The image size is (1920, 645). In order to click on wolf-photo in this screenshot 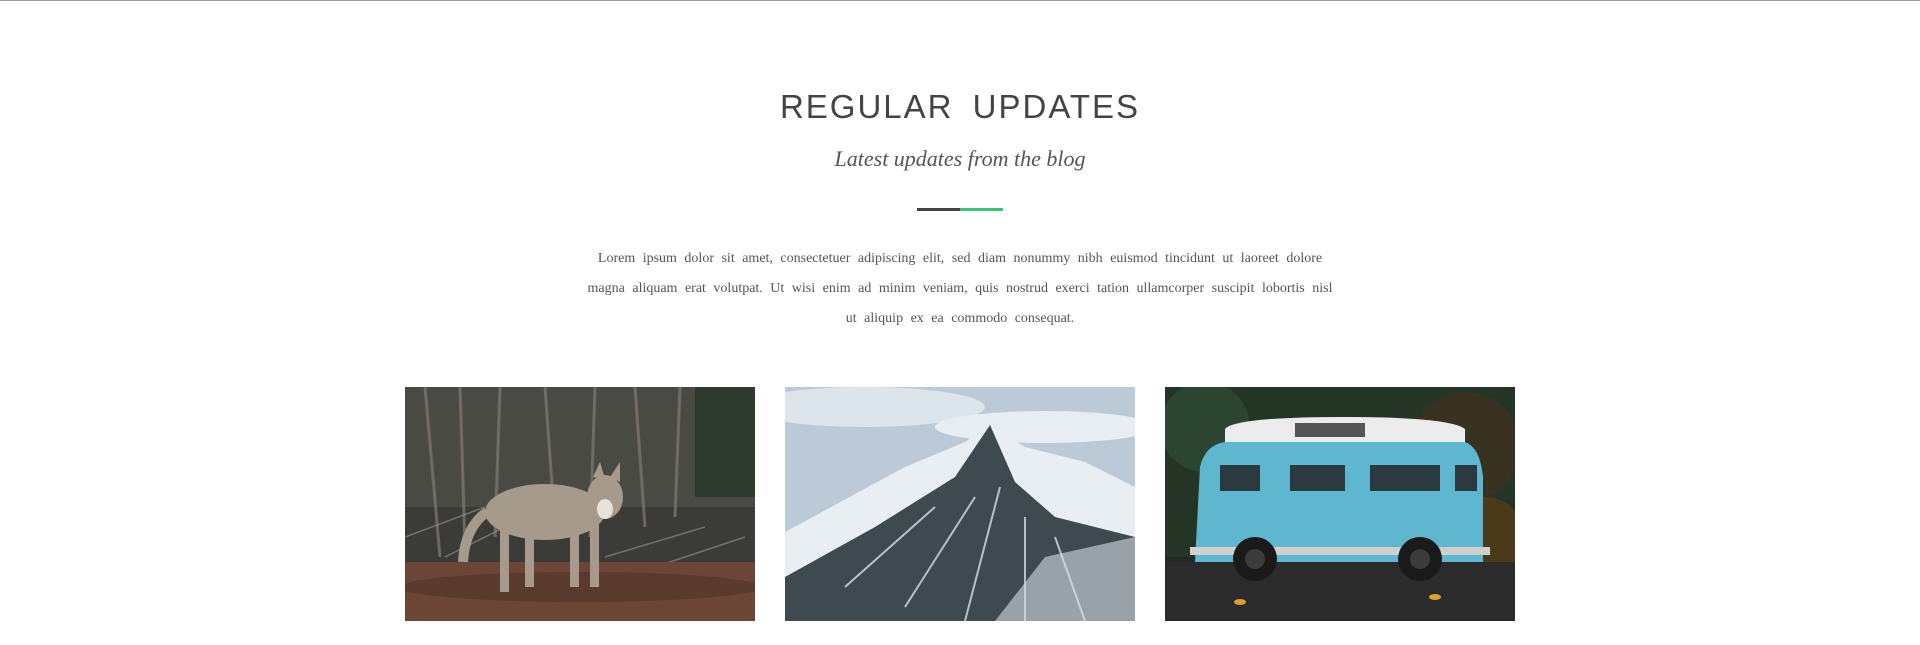, I will do `click(580, 504)`.